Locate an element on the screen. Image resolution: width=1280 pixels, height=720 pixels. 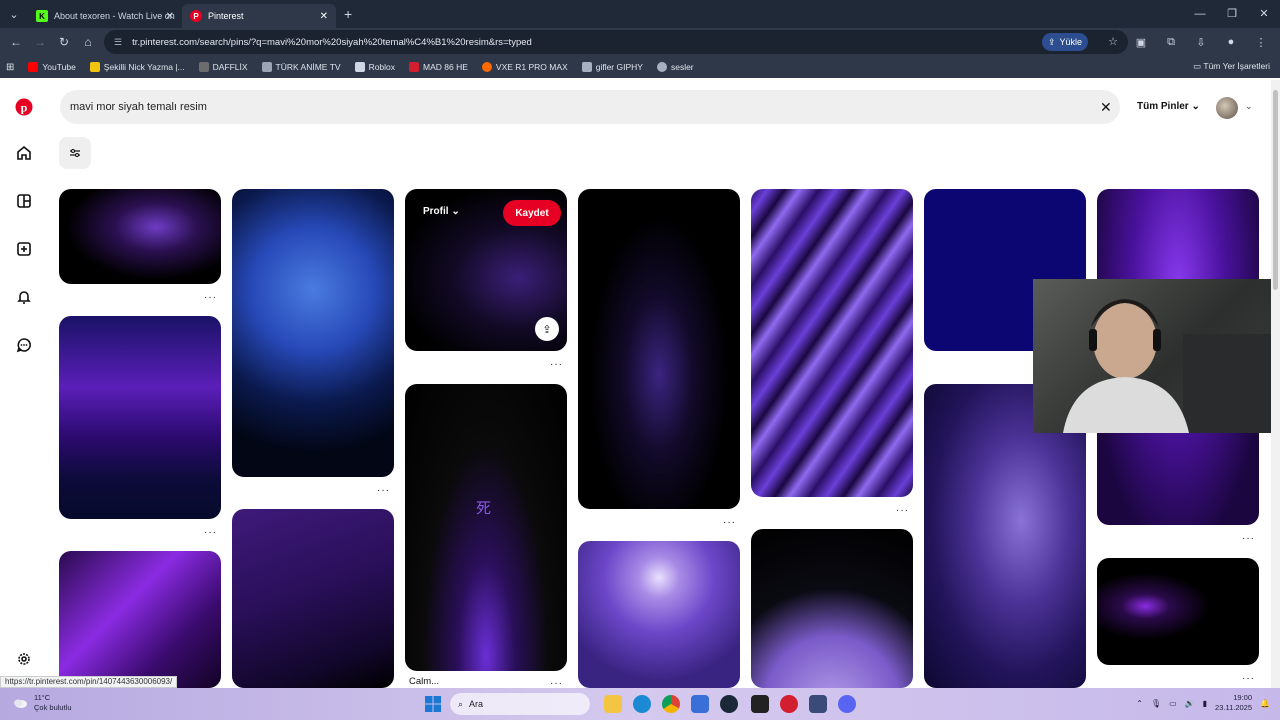
downloads-icon: ⇩ is located at coordinates (1201, 42).